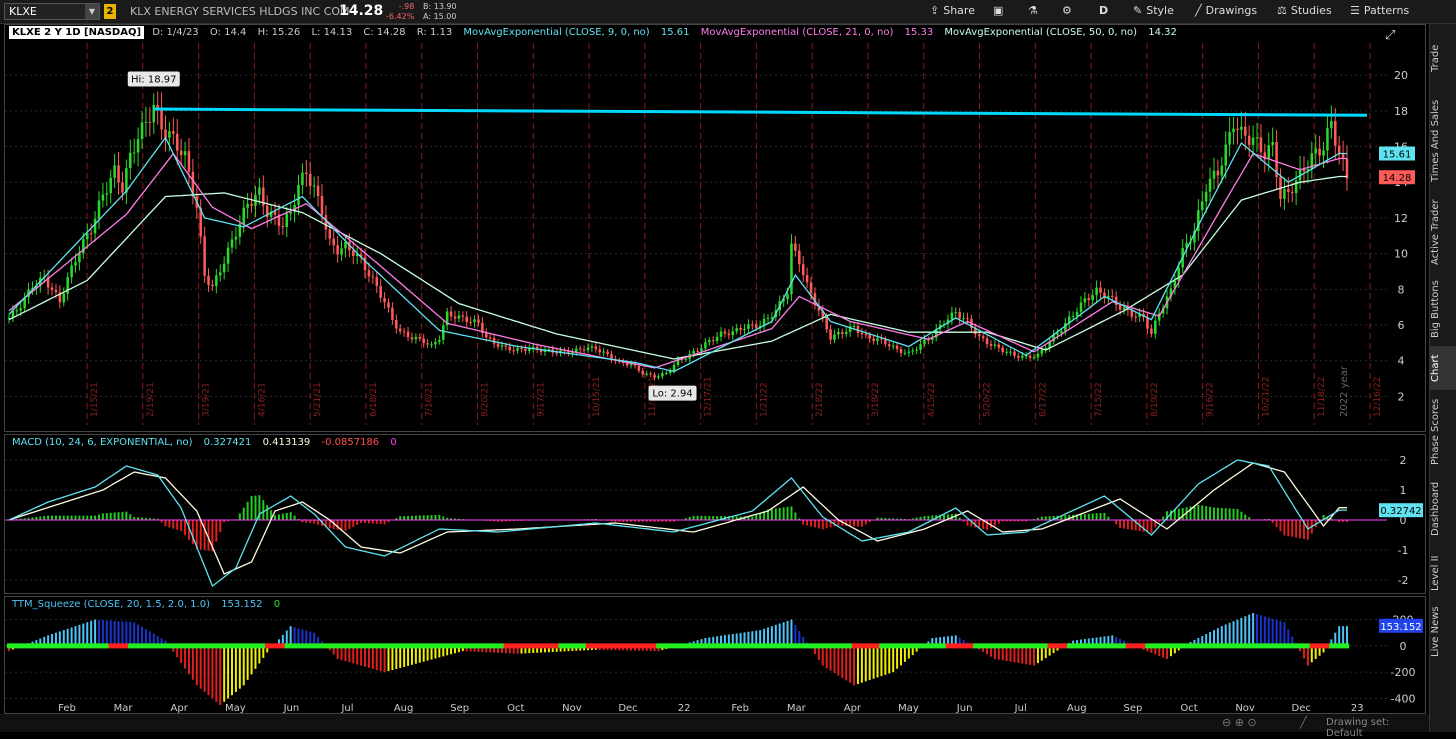  Describe the element at coordinates (240, 11) in the screenshot. I see `company-name: KLX ENERGY SERVICES HLDGS INC COM` at that location.